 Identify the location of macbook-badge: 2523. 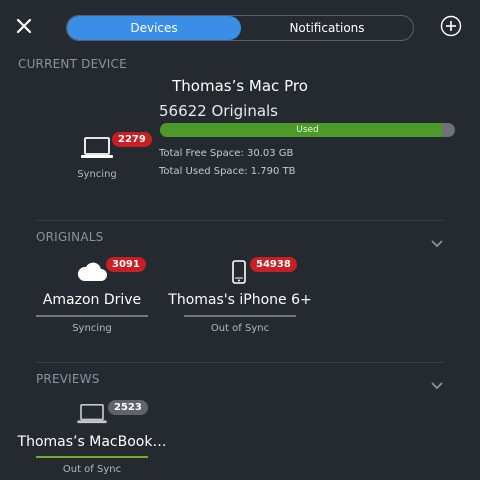
(128, 407).